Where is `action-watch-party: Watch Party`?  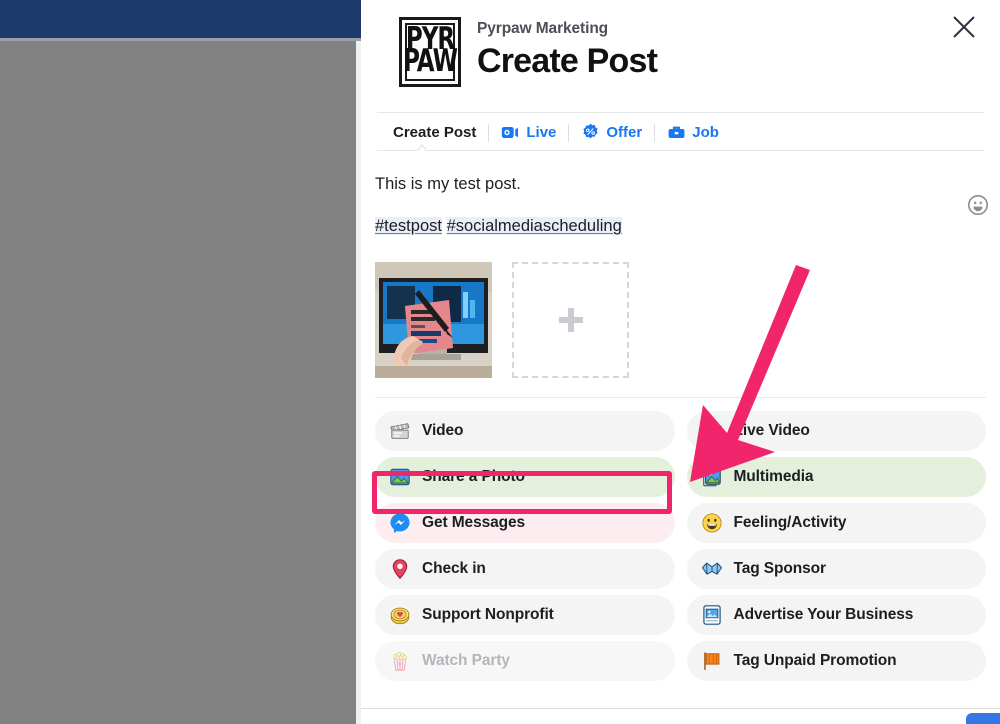 action-watch-party: Watch Party is located at coordinates (525, 660).